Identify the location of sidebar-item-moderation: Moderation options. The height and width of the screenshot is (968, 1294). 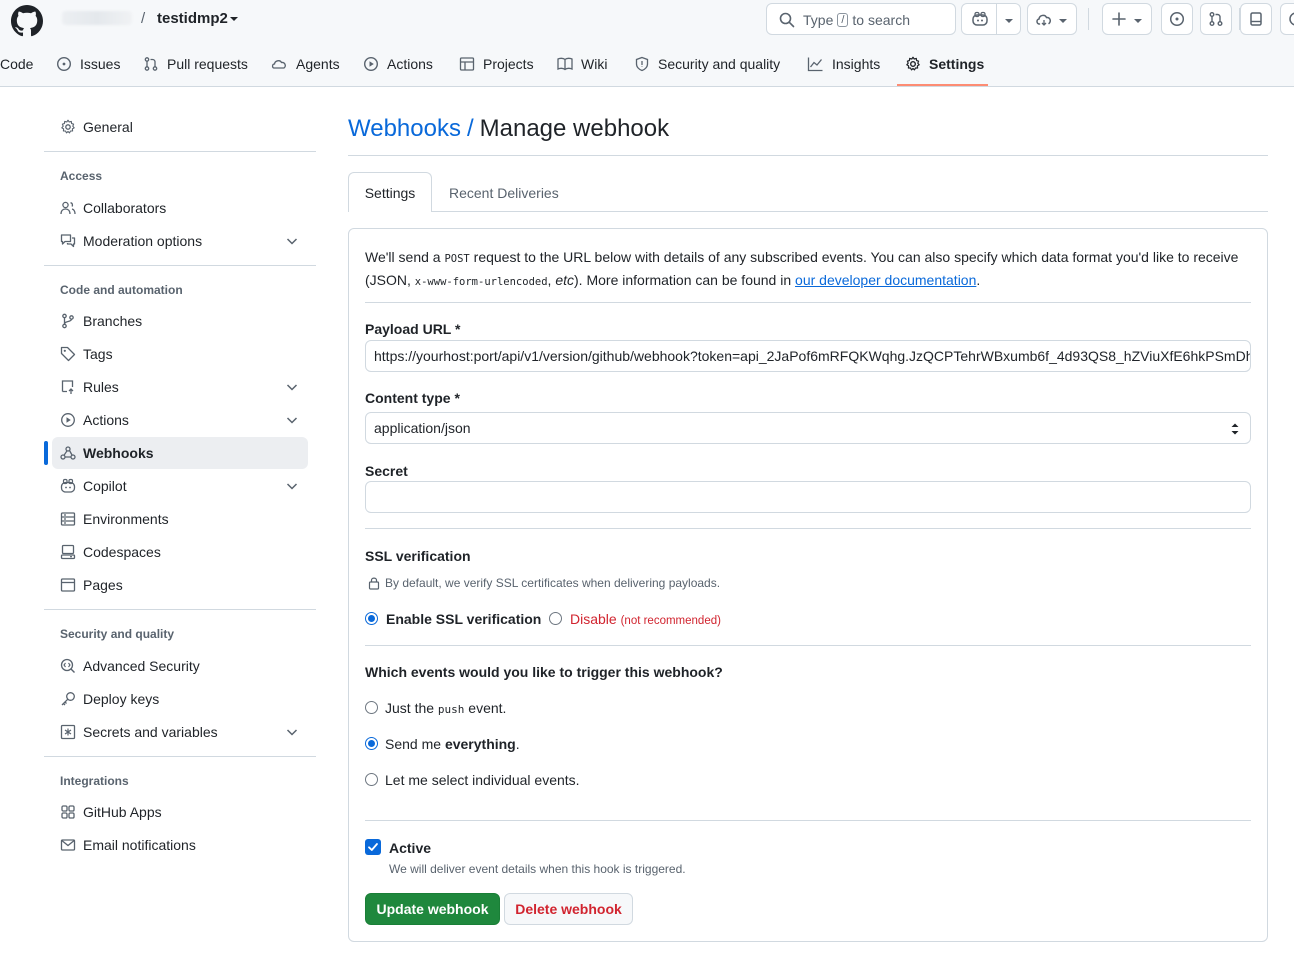
(180, 241).